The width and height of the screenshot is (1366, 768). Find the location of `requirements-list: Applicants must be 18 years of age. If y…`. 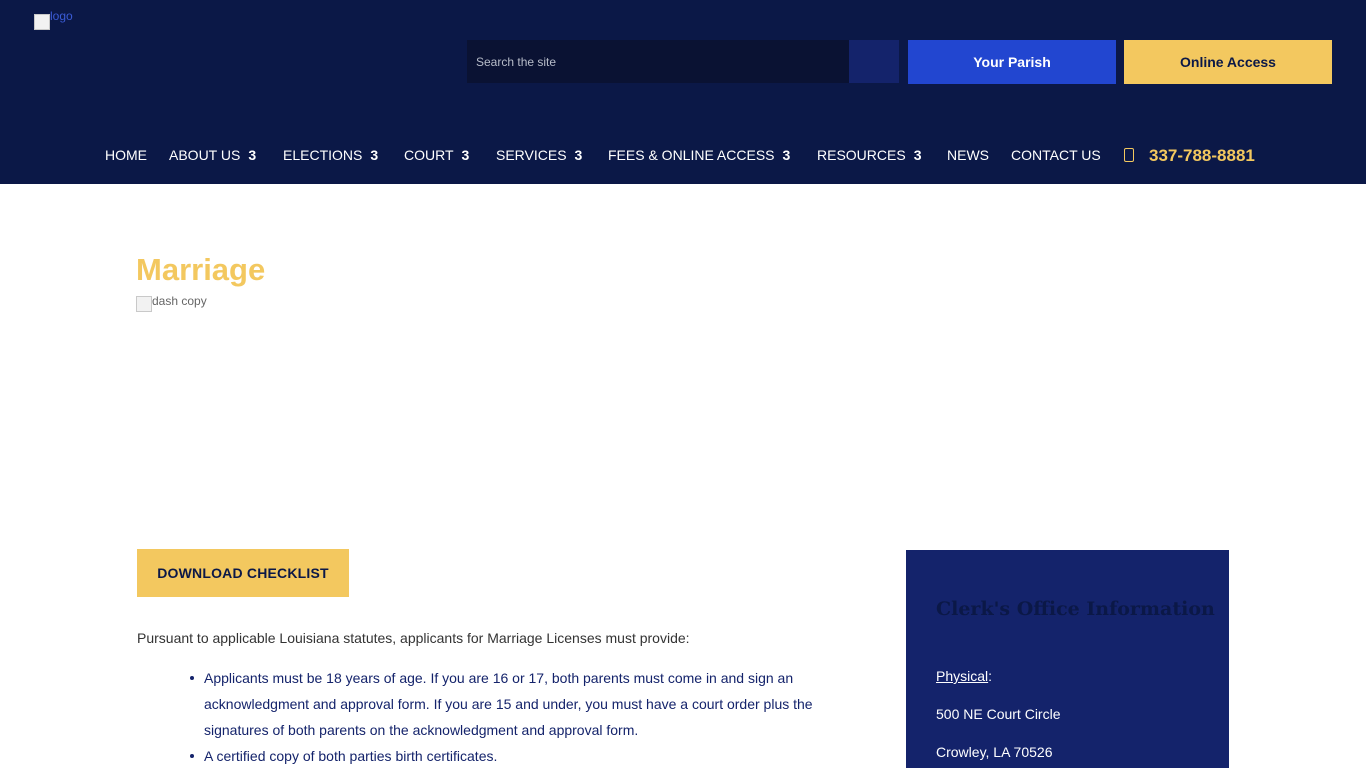

requirements-list: Applicants must be 18 years of age. If y… is located at coordinates (507, 716).